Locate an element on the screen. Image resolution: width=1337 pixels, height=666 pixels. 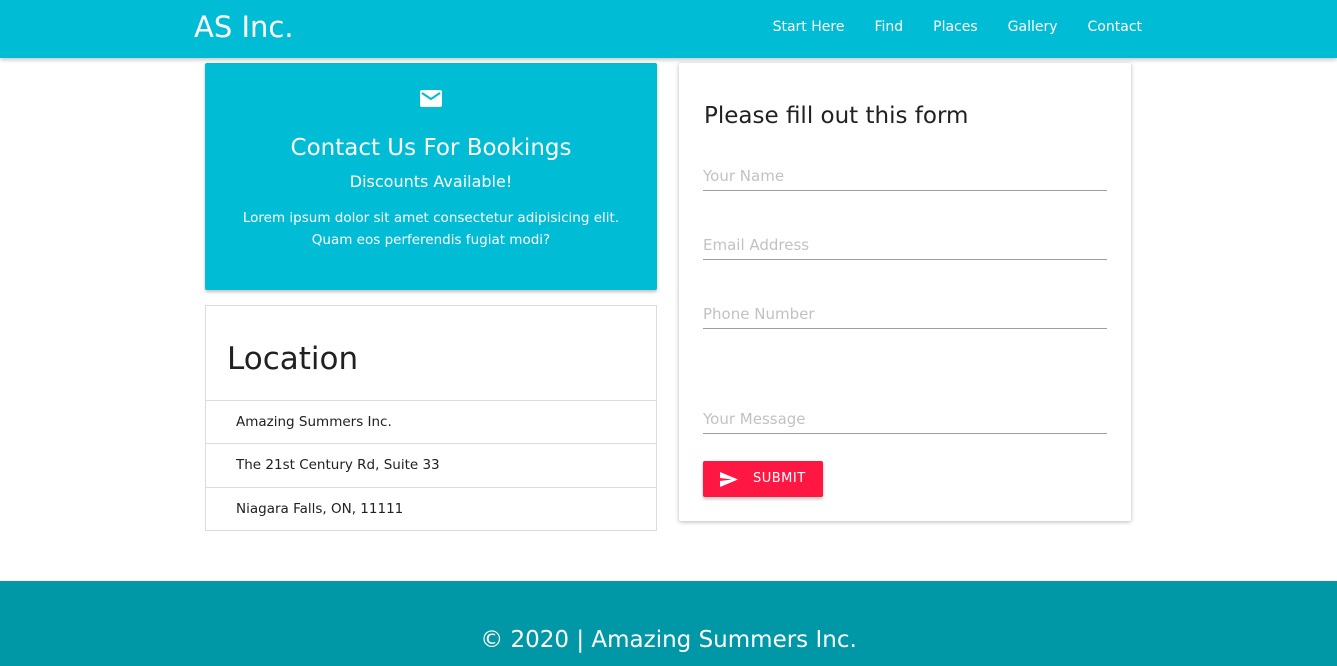
footer: © 2020 | Amazing Summers Inc. is located at coordinates (668, 623).